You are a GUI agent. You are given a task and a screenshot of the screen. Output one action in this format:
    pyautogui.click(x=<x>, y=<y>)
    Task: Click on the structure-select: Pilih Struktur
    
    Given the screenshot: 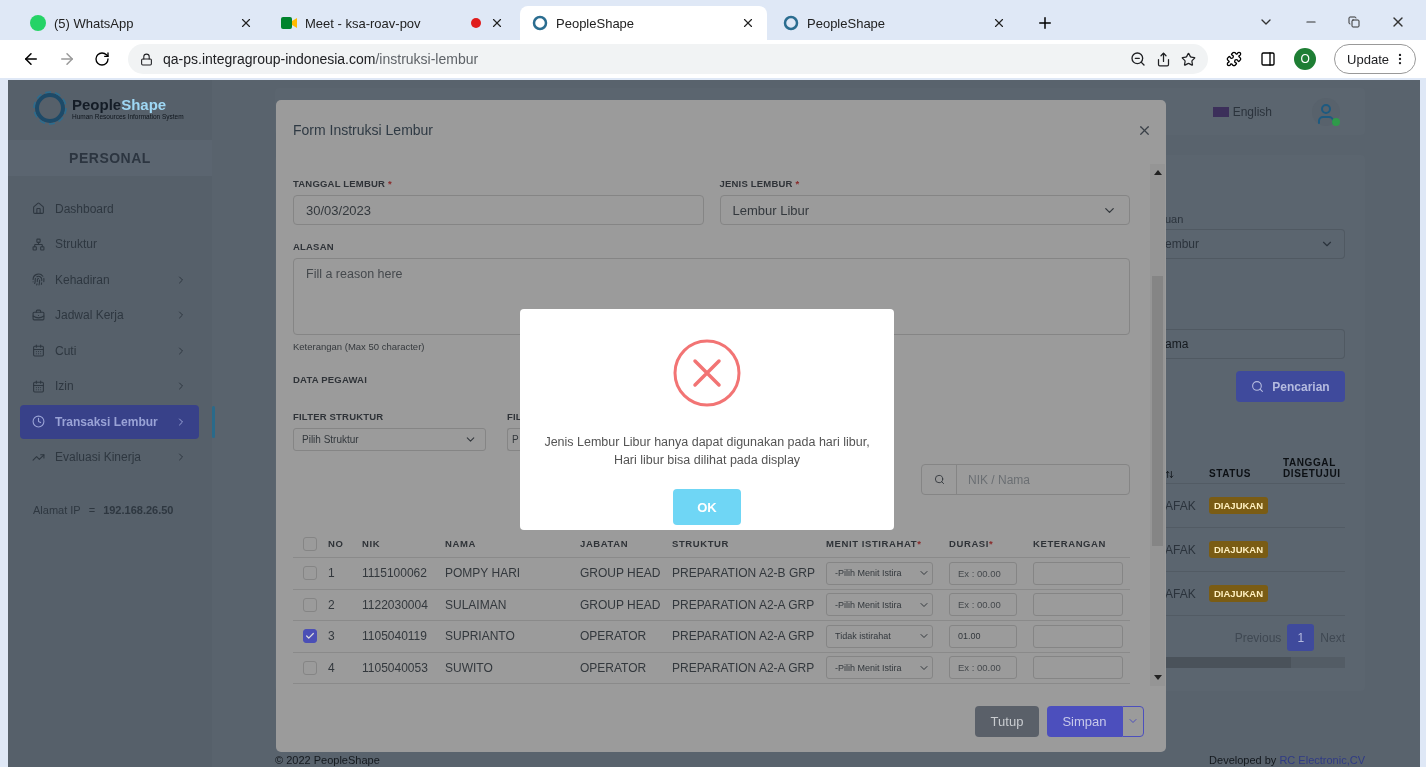 What is the action you would take?
    pyautogui.click(x=389, y=439)
    